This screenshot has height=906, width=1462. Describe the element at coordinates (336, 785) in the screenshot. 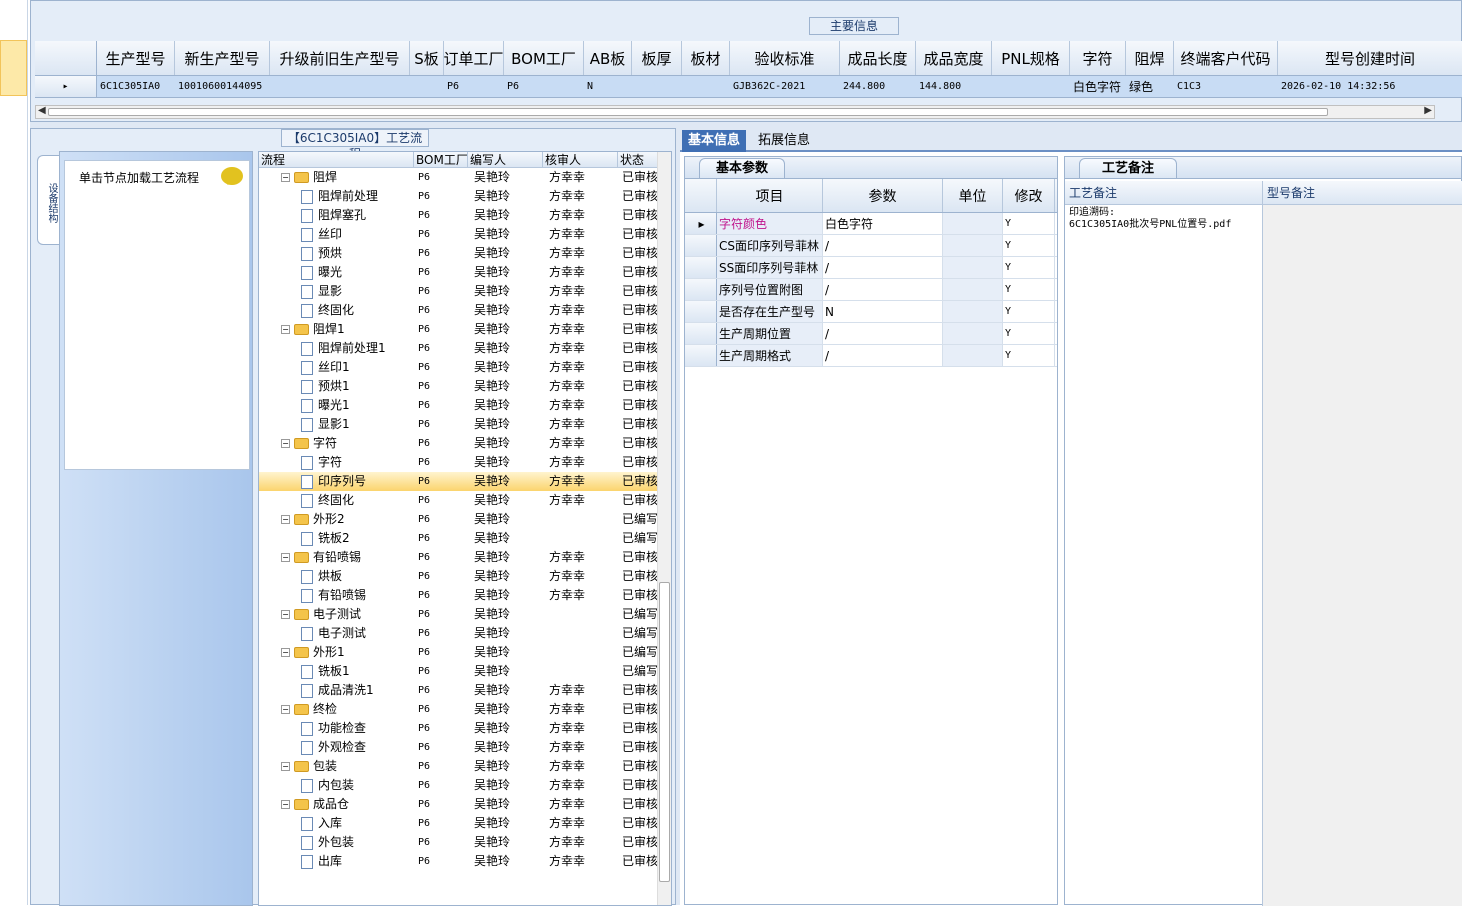

I see `tree-node-name: 内包装` at that location.